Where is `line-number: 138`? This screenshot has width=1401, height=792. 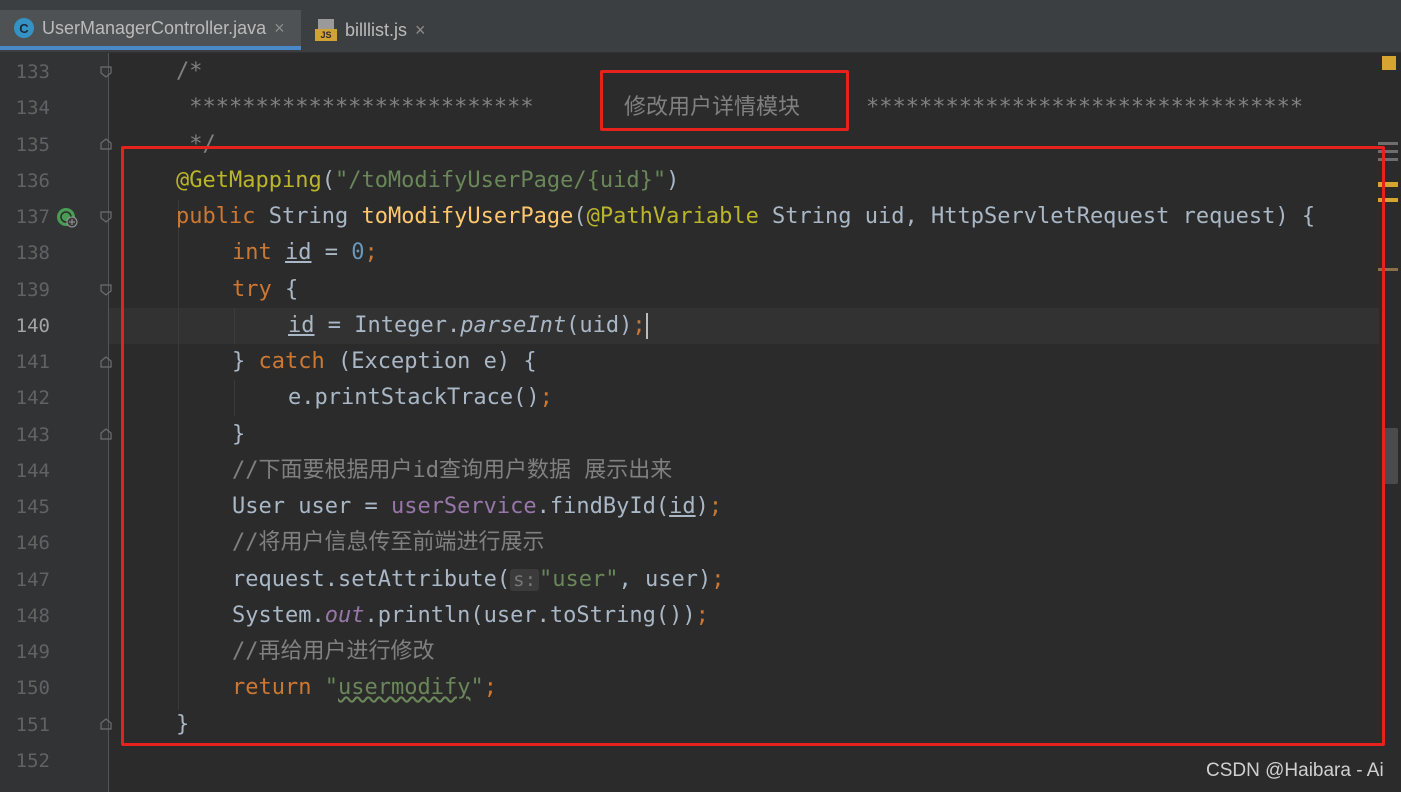 line-number: 138 is located at coordinates (25, 253).